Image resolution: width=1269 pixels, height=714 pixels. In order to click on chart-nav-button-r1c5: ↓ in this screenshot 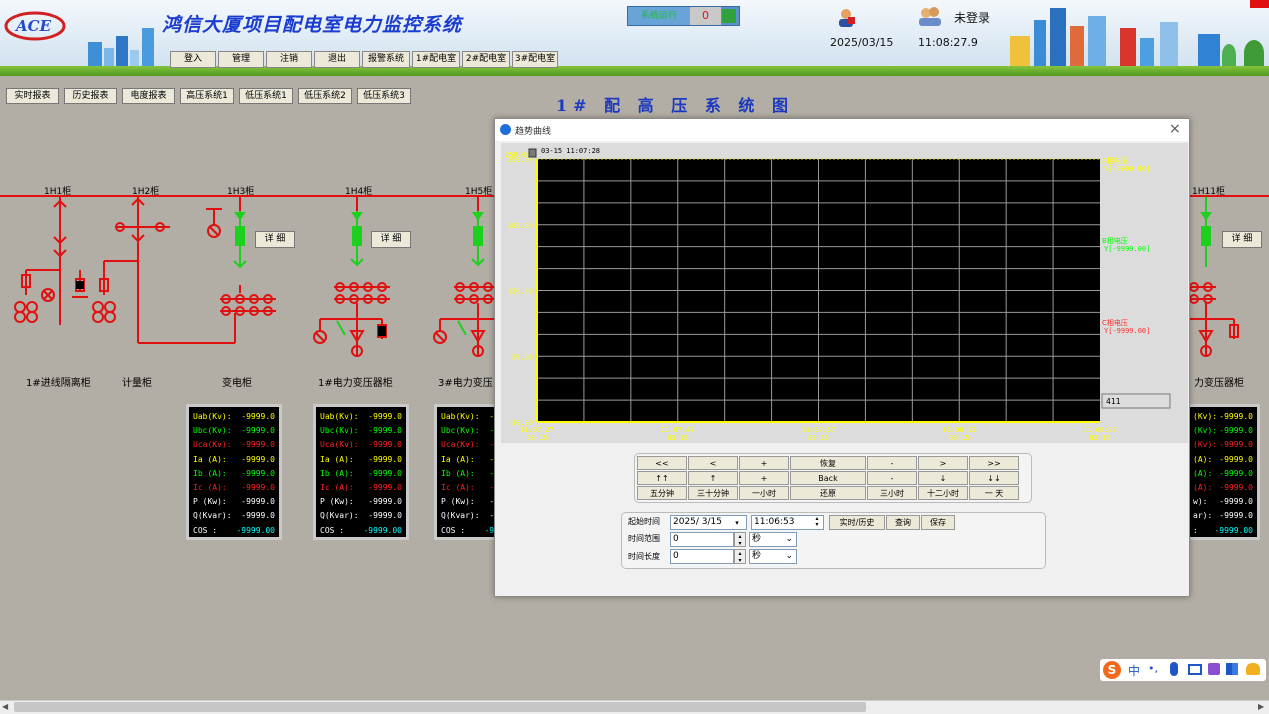, I will do `click(943, 478)`.